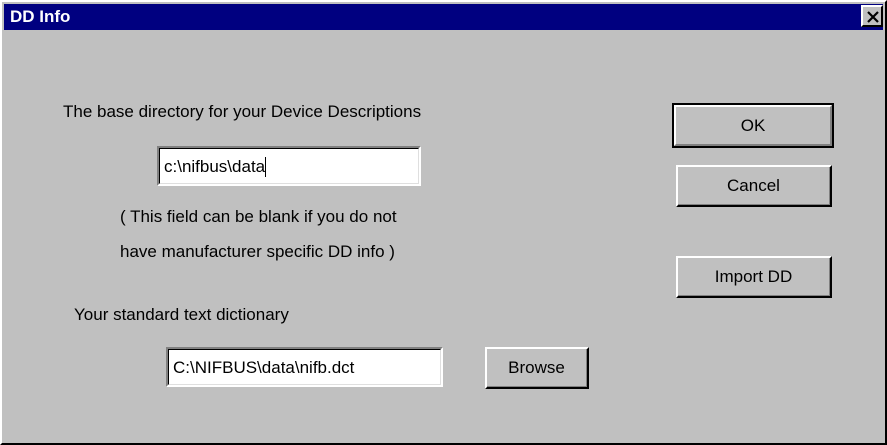 The image size is (887, 445). Describe the element at coordinates (289, 166) in the screenshot. I see `base-directory-input: c:\nifbus\data` at that location.